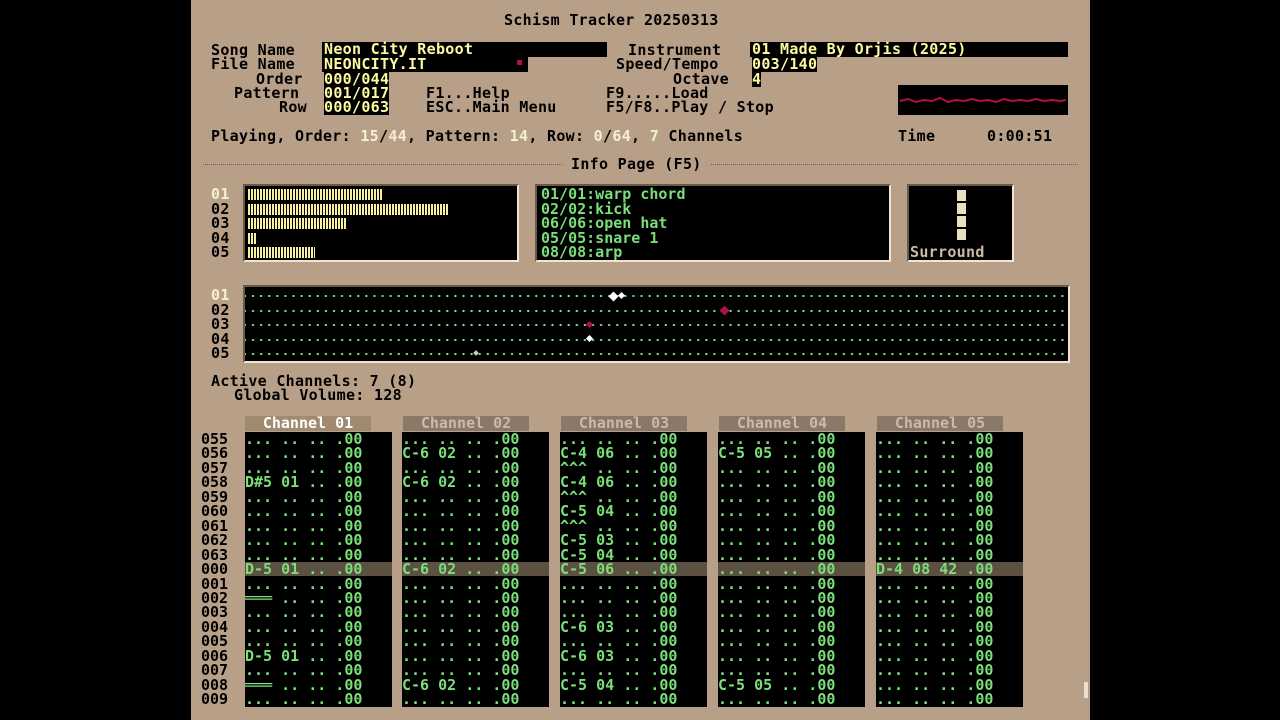  I want to click on sample-item: 08/08:arp, so click(581, 252).